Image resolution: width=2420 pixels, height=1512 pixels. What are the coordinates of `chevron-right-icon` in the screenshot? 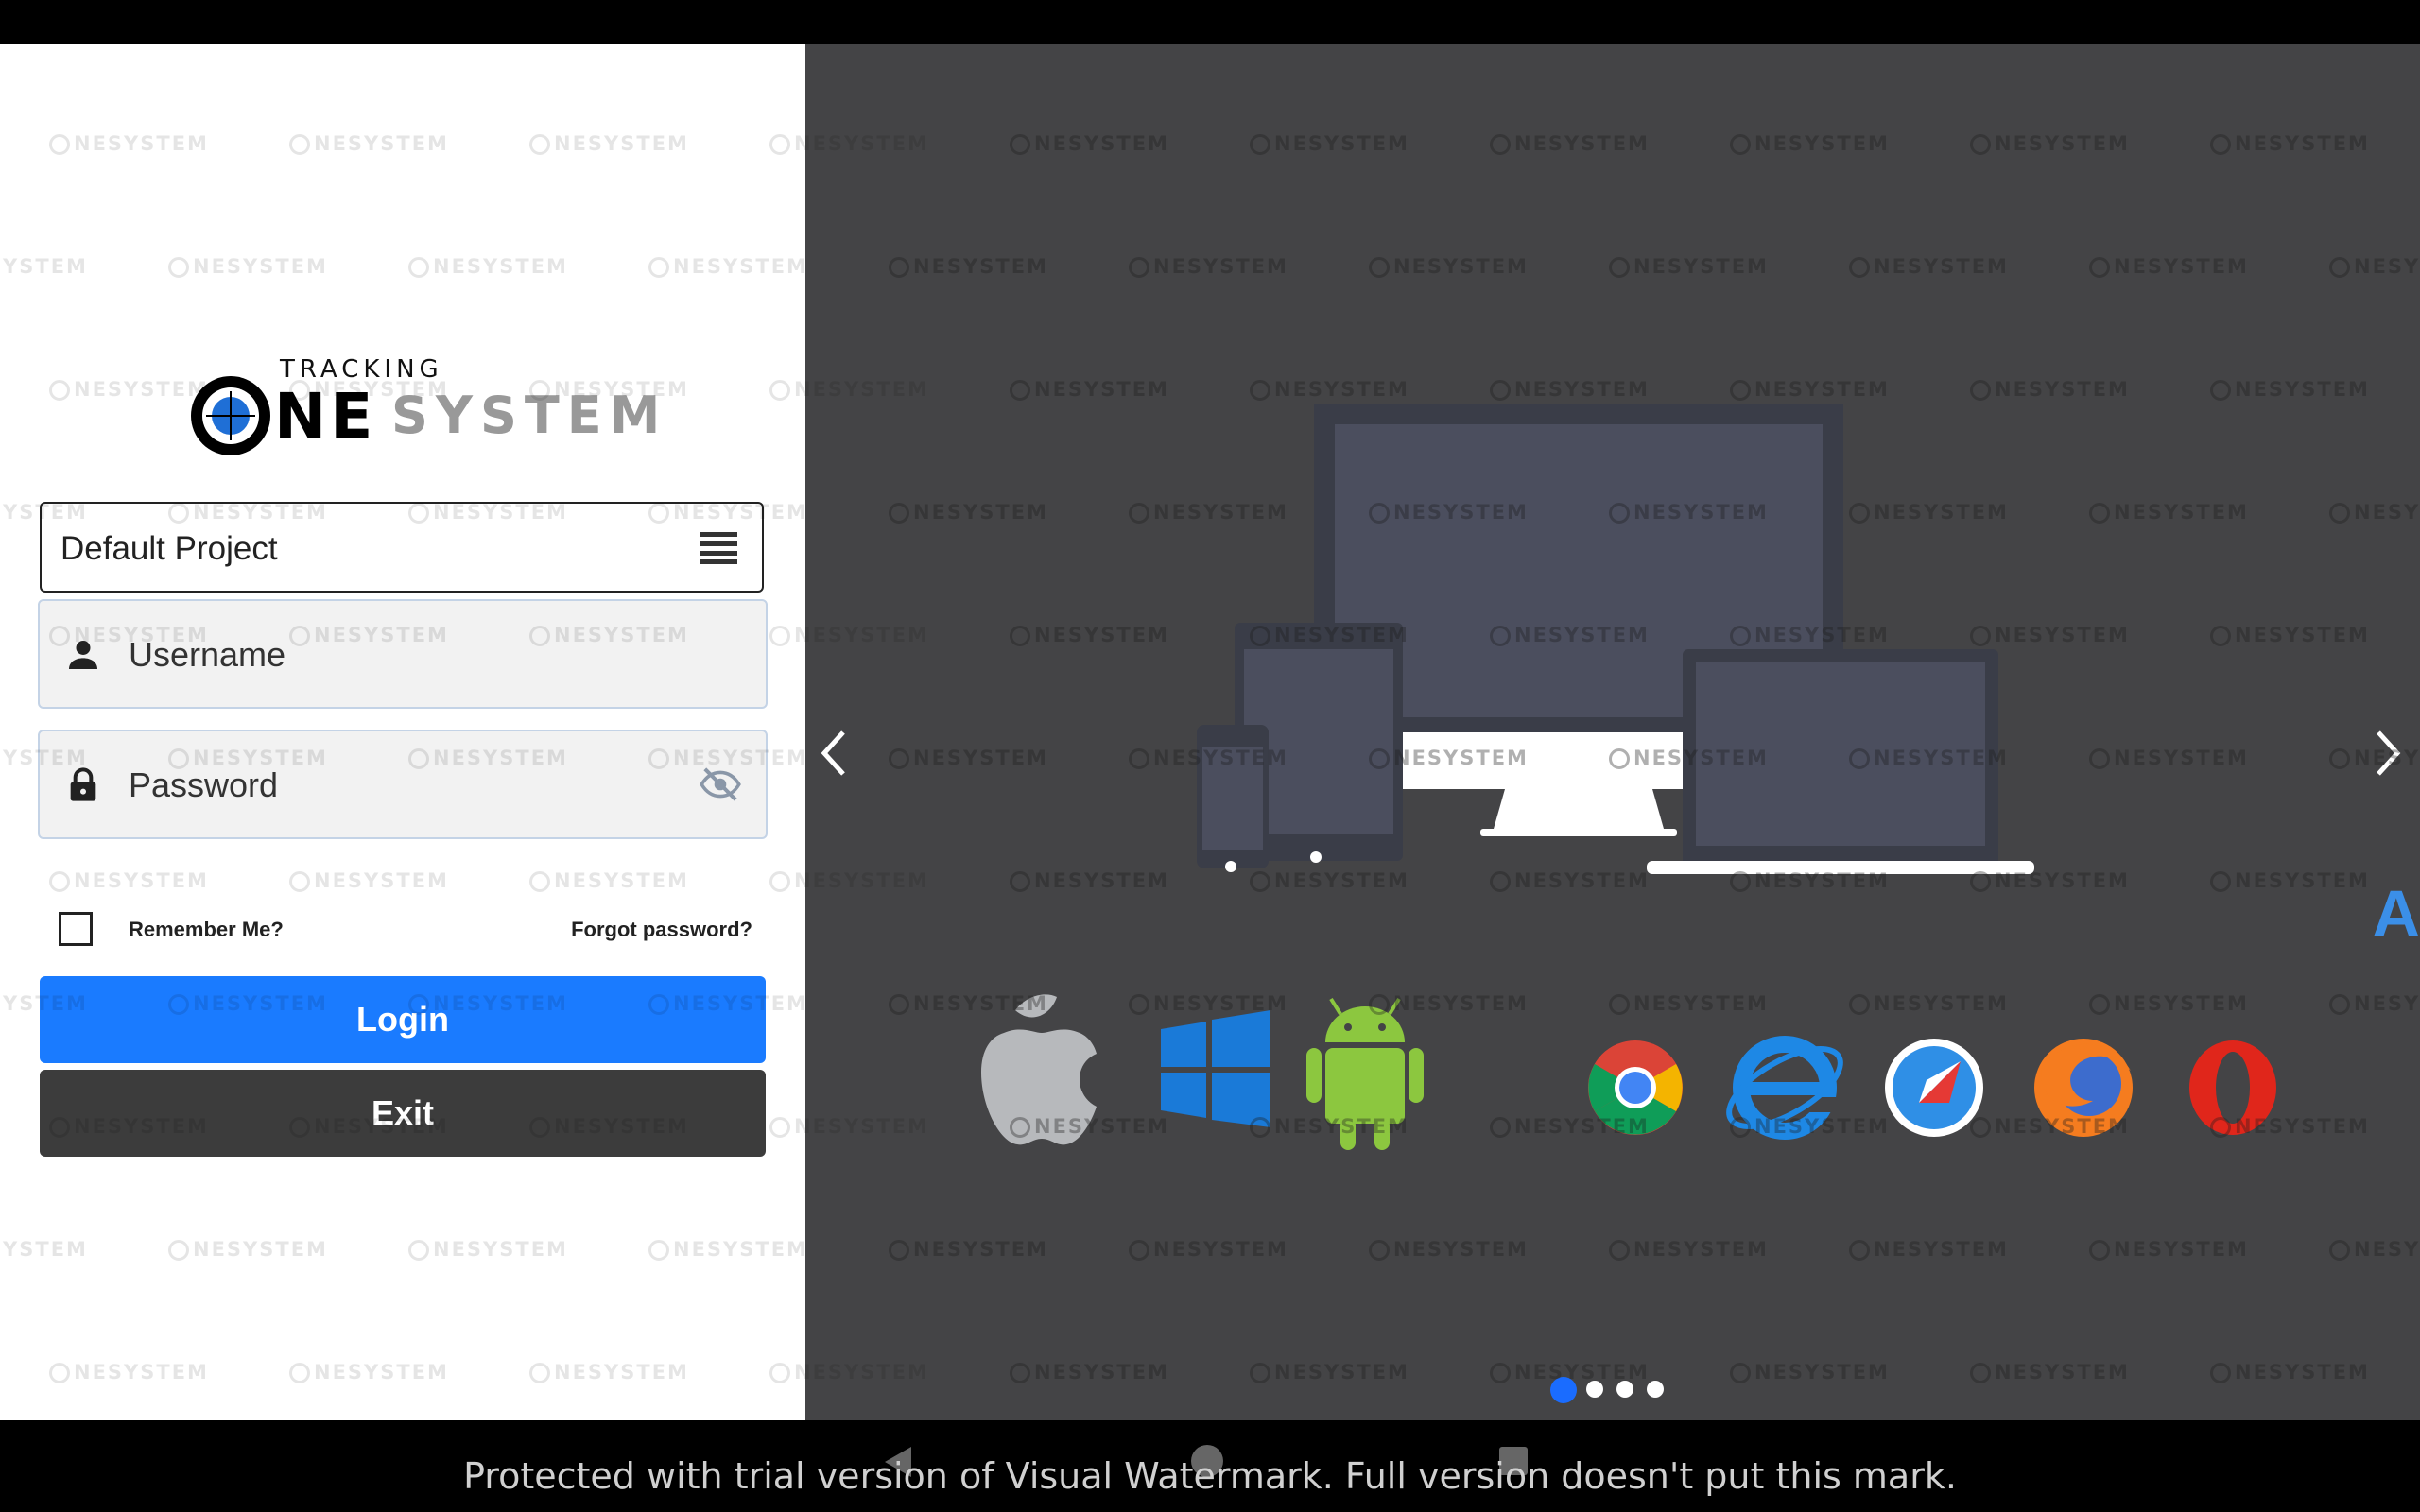 It's located at (2388, 753).